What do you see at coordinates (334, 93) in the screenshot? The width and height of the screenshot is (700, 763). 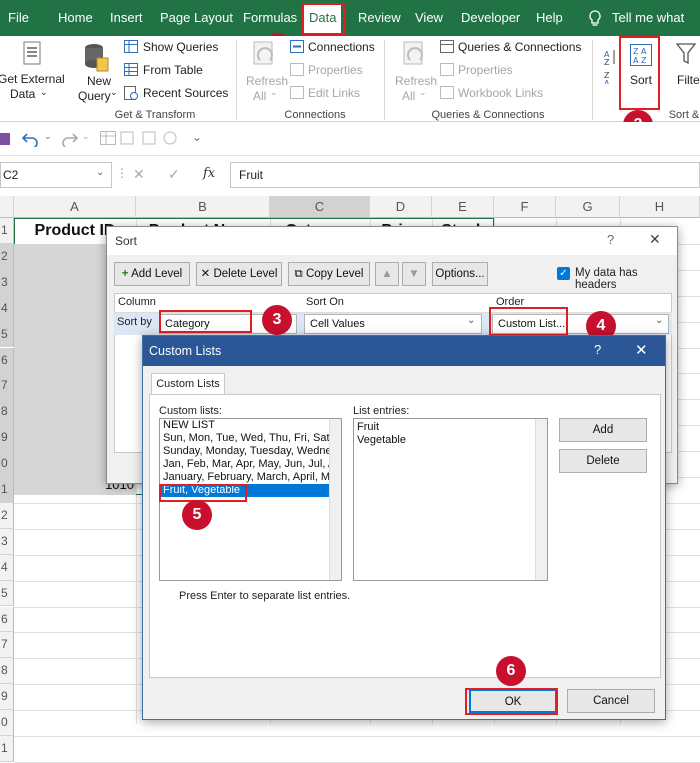 I see `edit-links-button: Edit Links` at bounding box center [334, 93].